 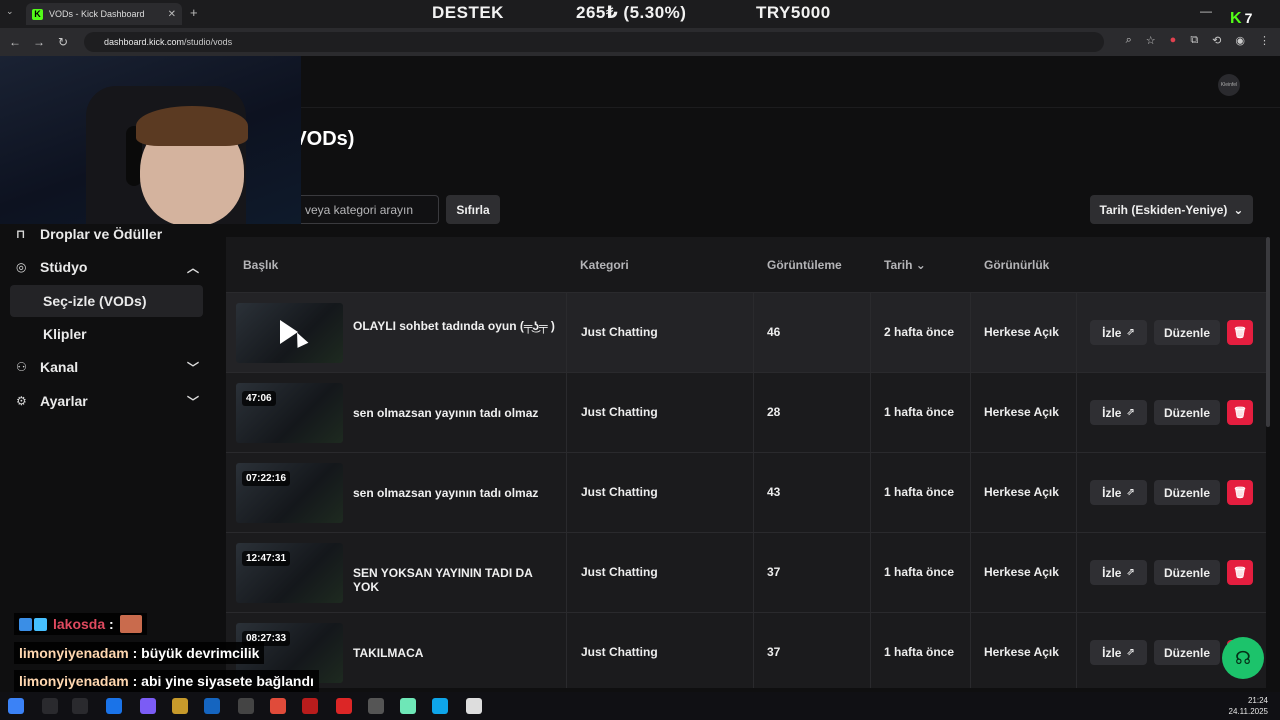 I want to click on system-clock: 21:24 24.11.2025, so click(x=1248, y=706).